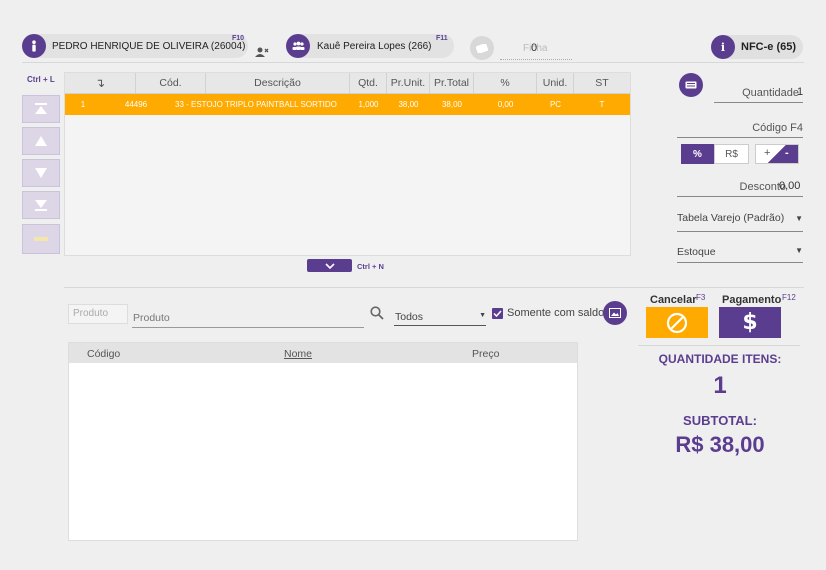  Describe the element at coordinates (298, 354) in the screenshot. I see `results-col-nome: Nome` at that location.